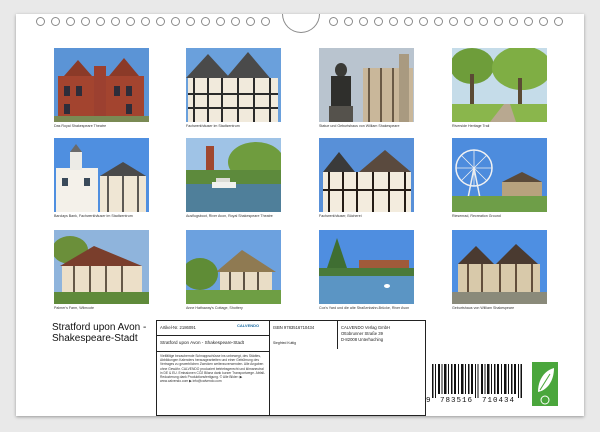  What do you see at coordinates (366, 267) in the screenshot?
I see `photo-coxs-yard` at bounding box center [366, 267].